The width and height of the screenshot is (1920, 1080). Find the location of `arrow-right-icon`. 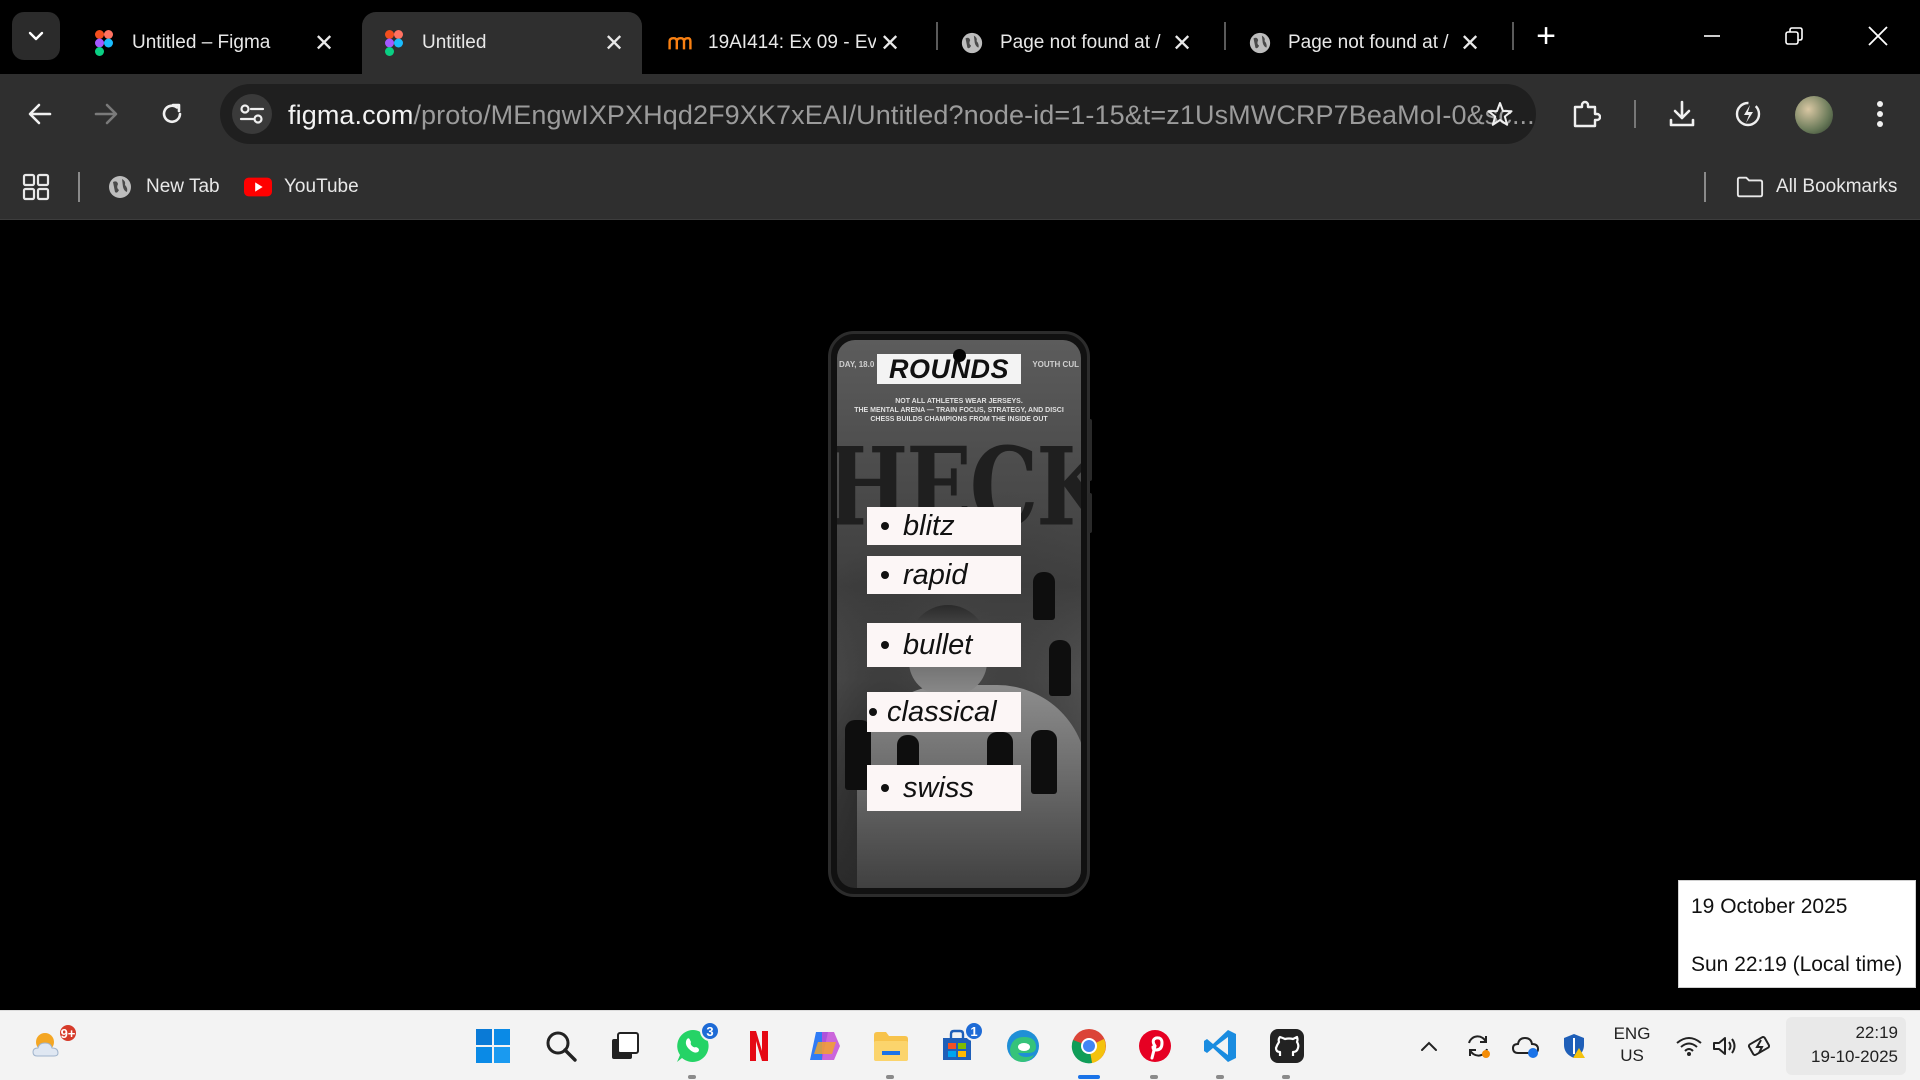

arrow-right-icon is located at coordinates (106, 114).